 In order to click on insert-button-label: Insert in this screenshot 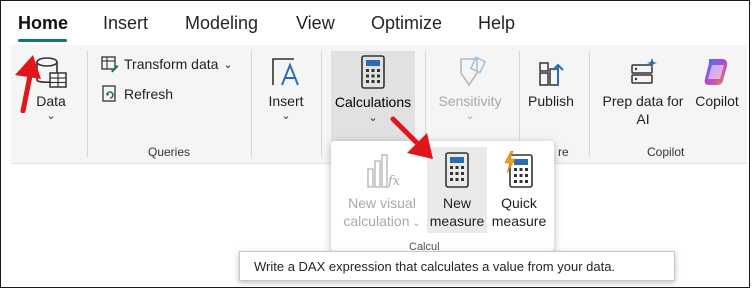, I will do `click(286, 101)`.